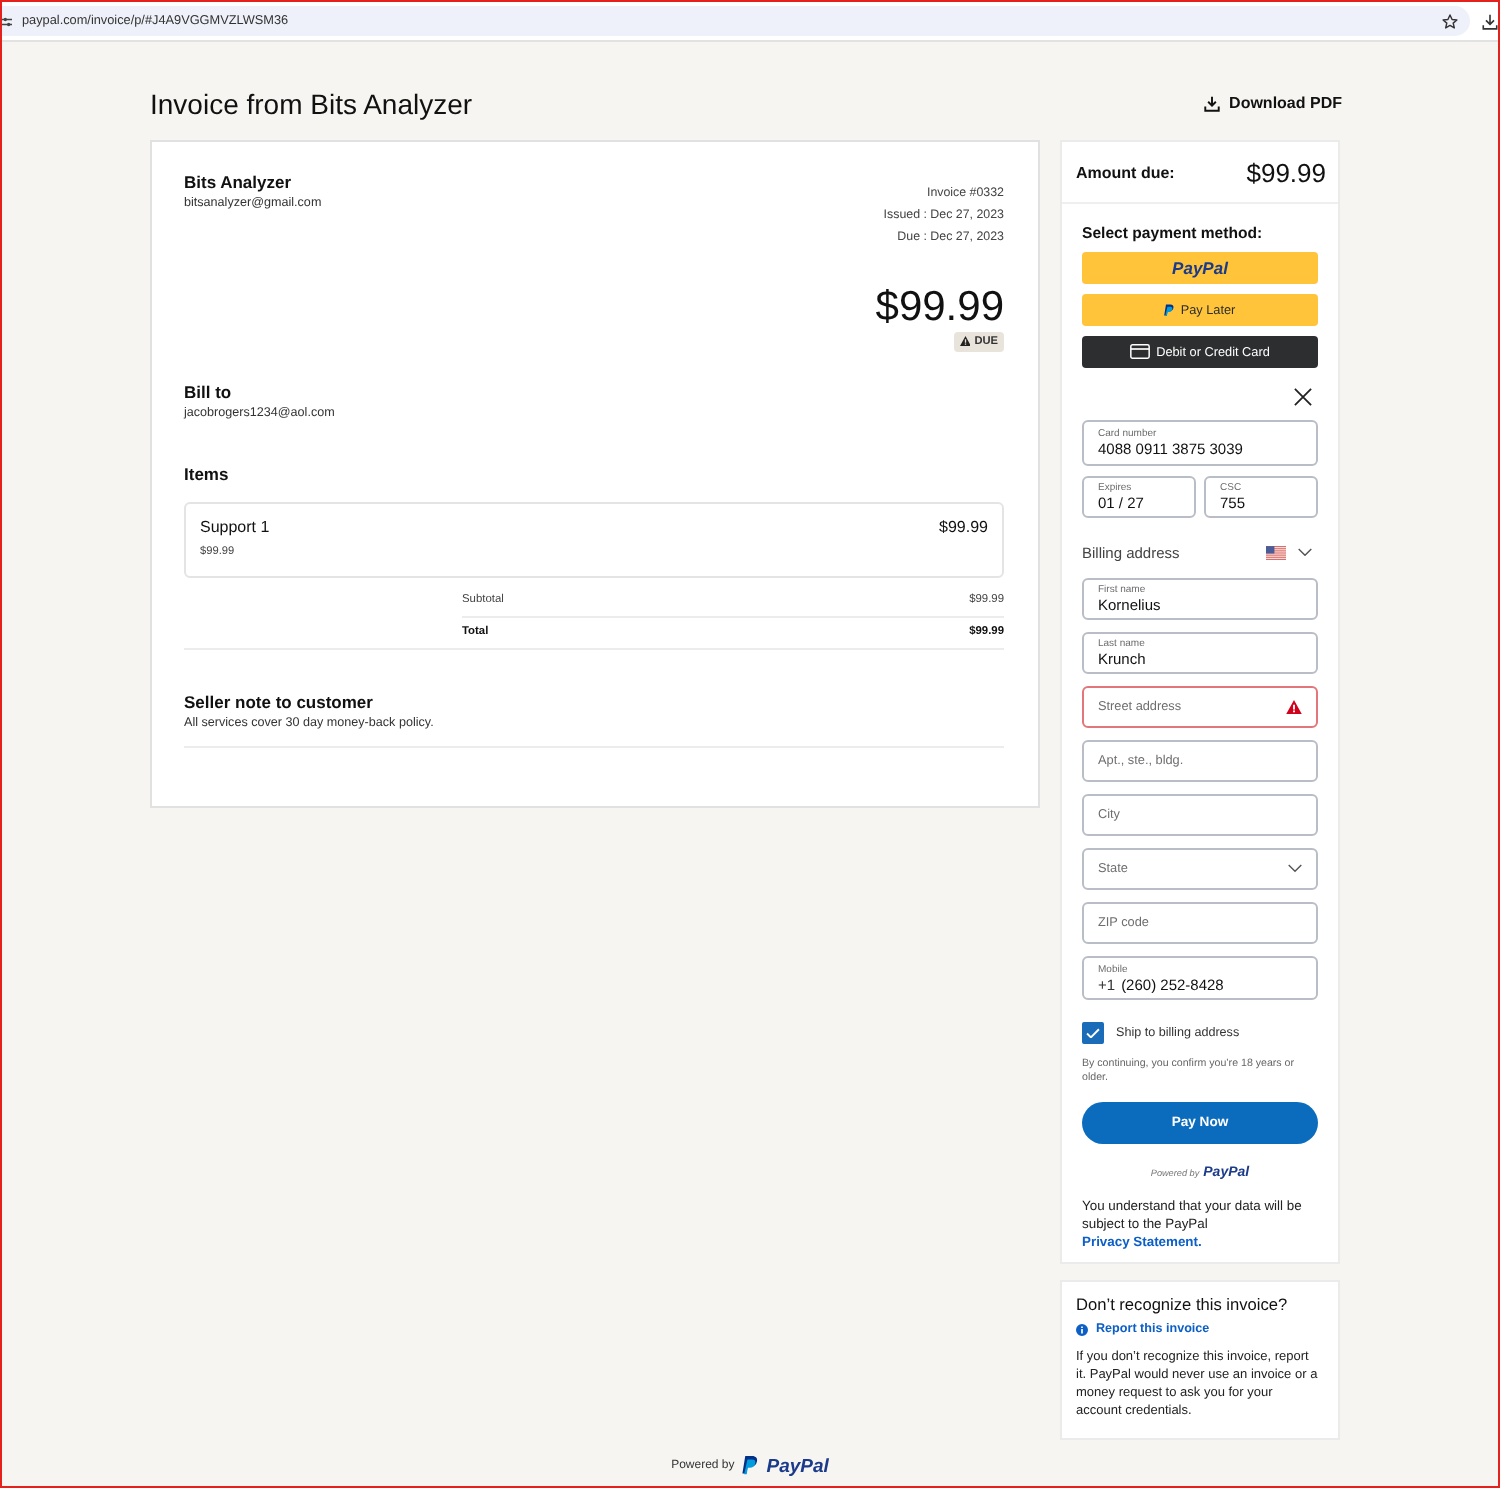 The height and width of the screenshot is (1488, 1500). I want to click on checkbox, so click(1093, 1033).